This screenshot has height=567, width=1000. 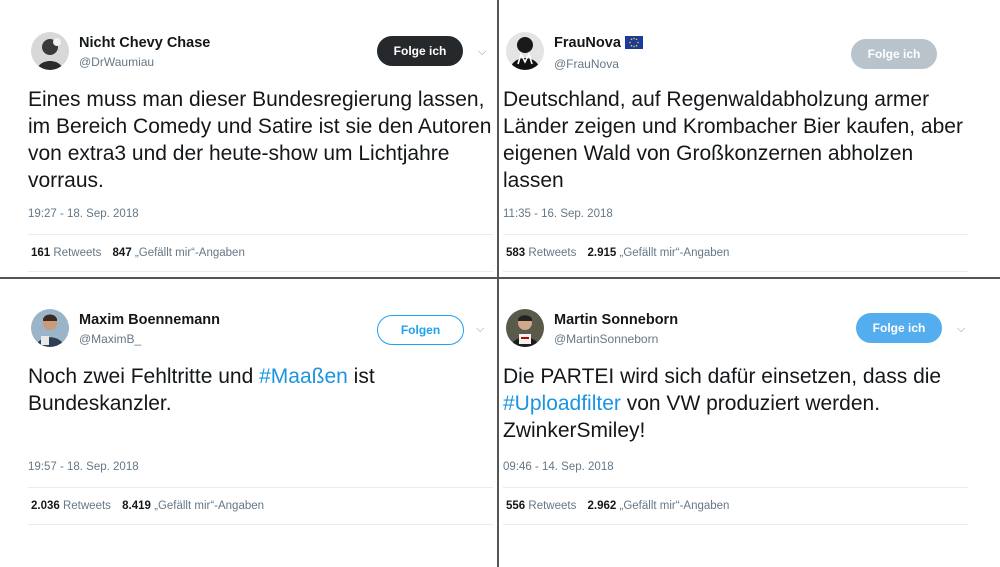 I want to click on tweet-stats: 583 Retweets 2.915 „Gefällt mir“-Angaben, so click(x=735, y=253).